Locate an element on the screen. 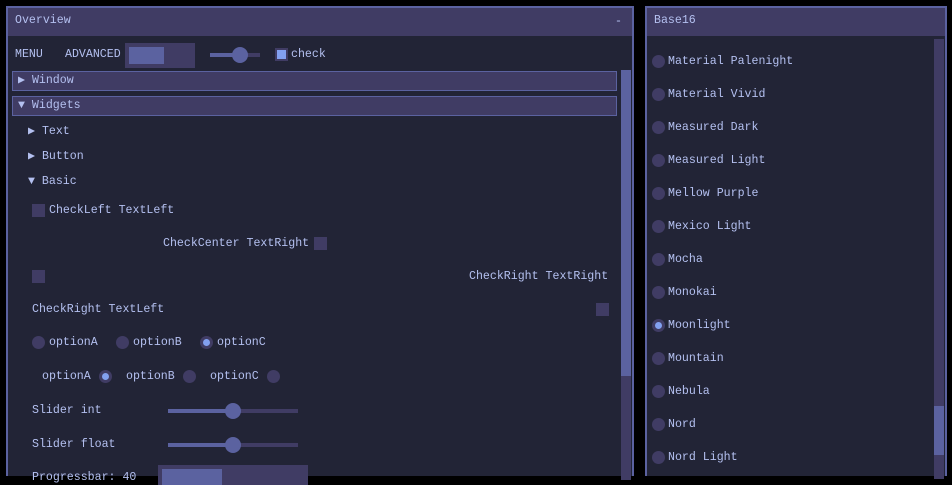 Image resolution: width=952 pixels, height=485 pixels. slider-int-label: Slider int is located at coordinates (67, 410).